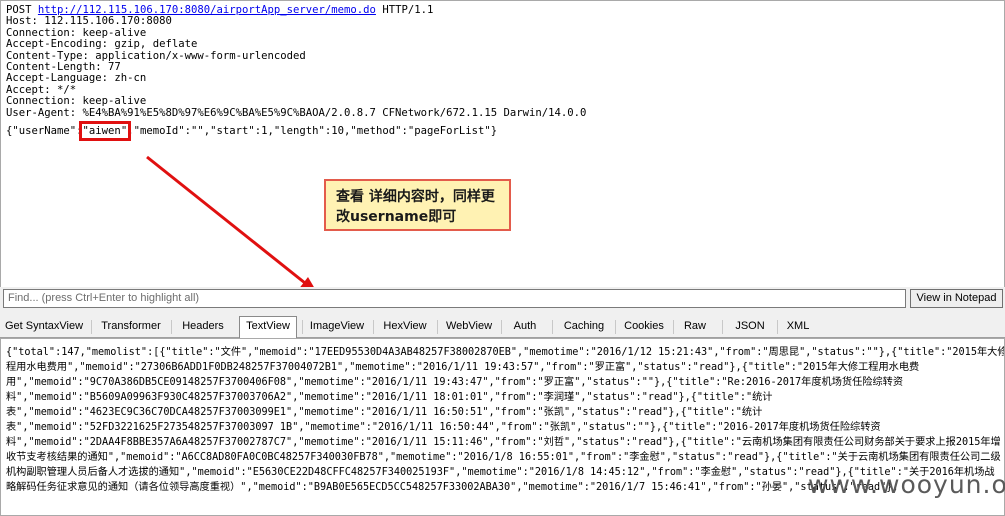  I want to click on tab-cookies: Cookies, so click(644, 326).